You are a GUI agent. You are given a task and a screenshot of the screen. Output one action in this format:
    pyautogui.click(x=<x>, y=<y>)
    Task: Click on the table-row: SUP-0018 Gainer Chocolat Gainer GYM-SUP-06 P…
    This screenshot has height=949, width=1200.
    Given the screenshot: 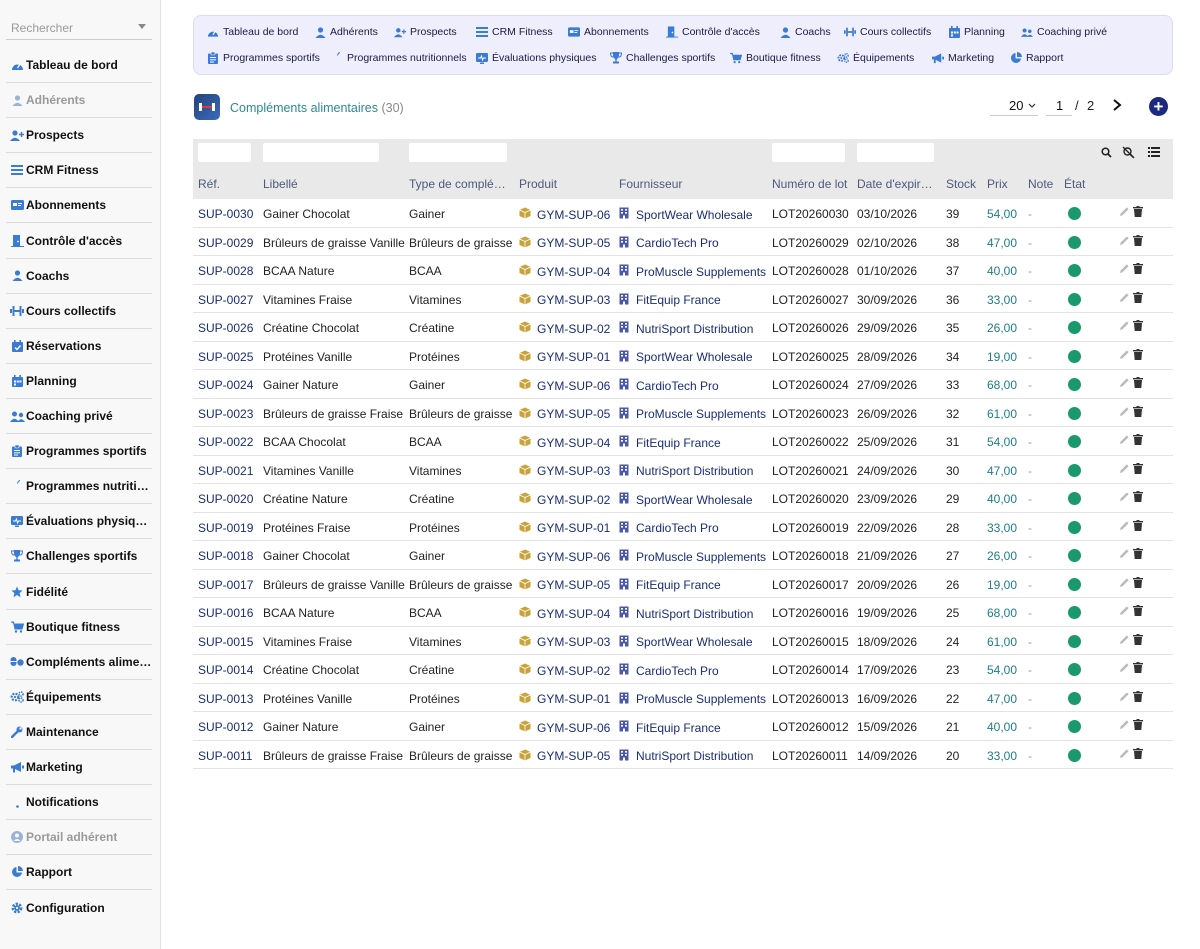 What is the action you would take?
    pyautogui.click(x=683, y=555)
    